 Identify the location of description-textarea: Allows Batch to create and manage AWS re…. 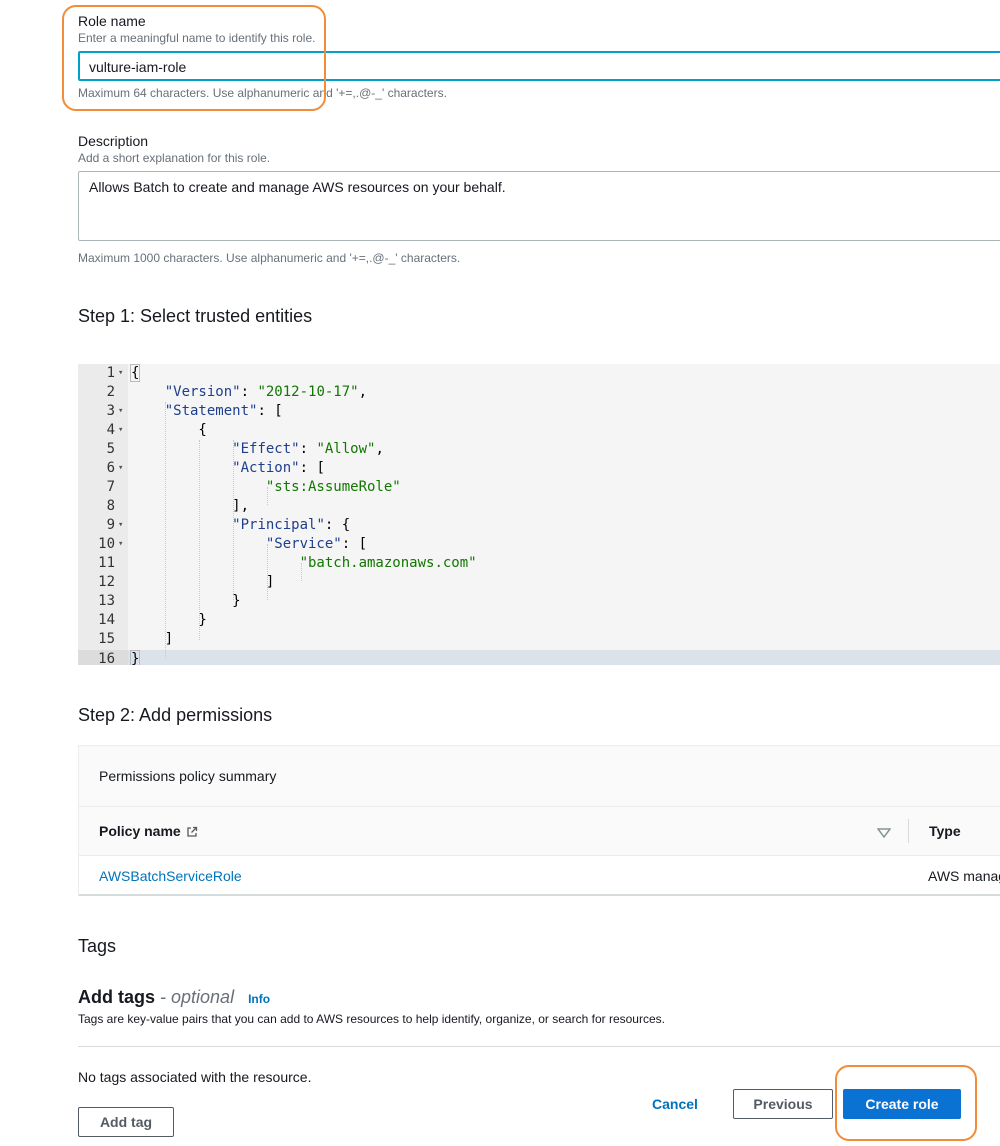
(539, 206).